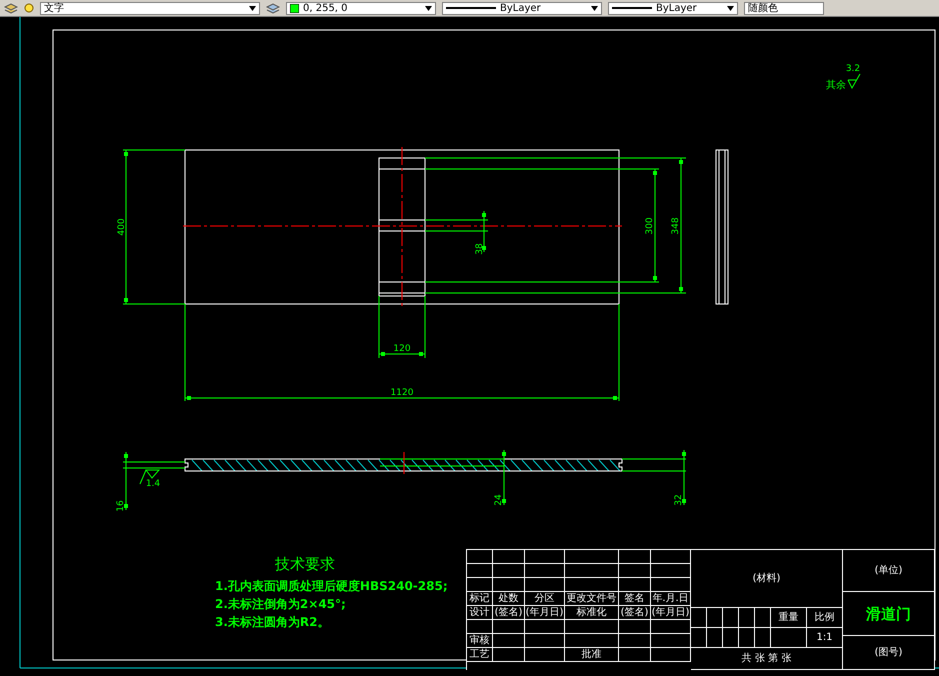 Image resolution: width=939 pixels, height=676 pixels. What do you see at coordinates (480, 249) in the screenshot?
I see `dimension-text: 38` at bounding box center [480, 249].